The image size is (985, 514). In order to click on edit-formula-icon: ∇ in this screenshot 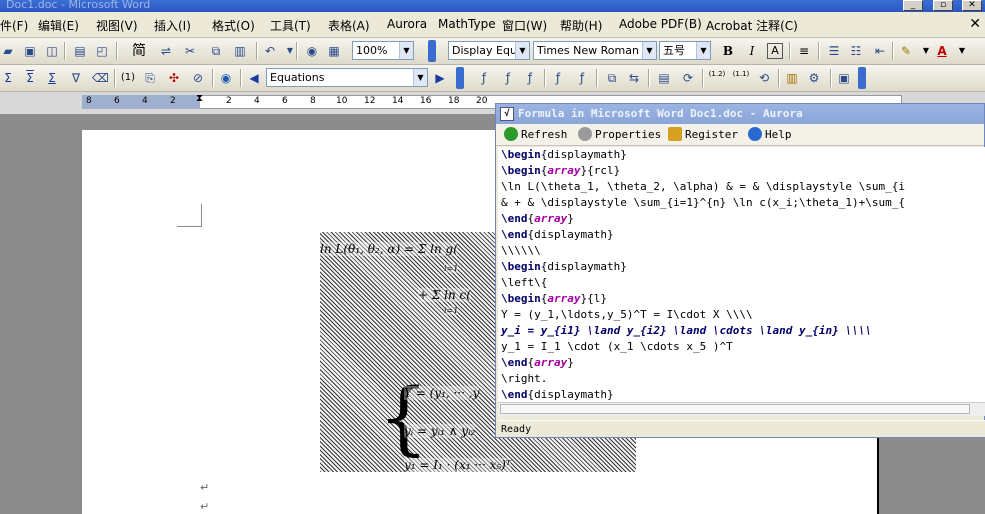, I will do `click(76, 78)`.